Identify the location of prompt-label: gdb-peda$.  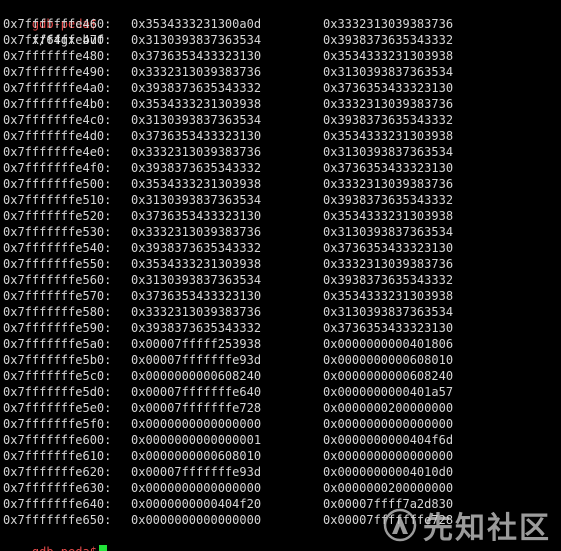
(64, 548).